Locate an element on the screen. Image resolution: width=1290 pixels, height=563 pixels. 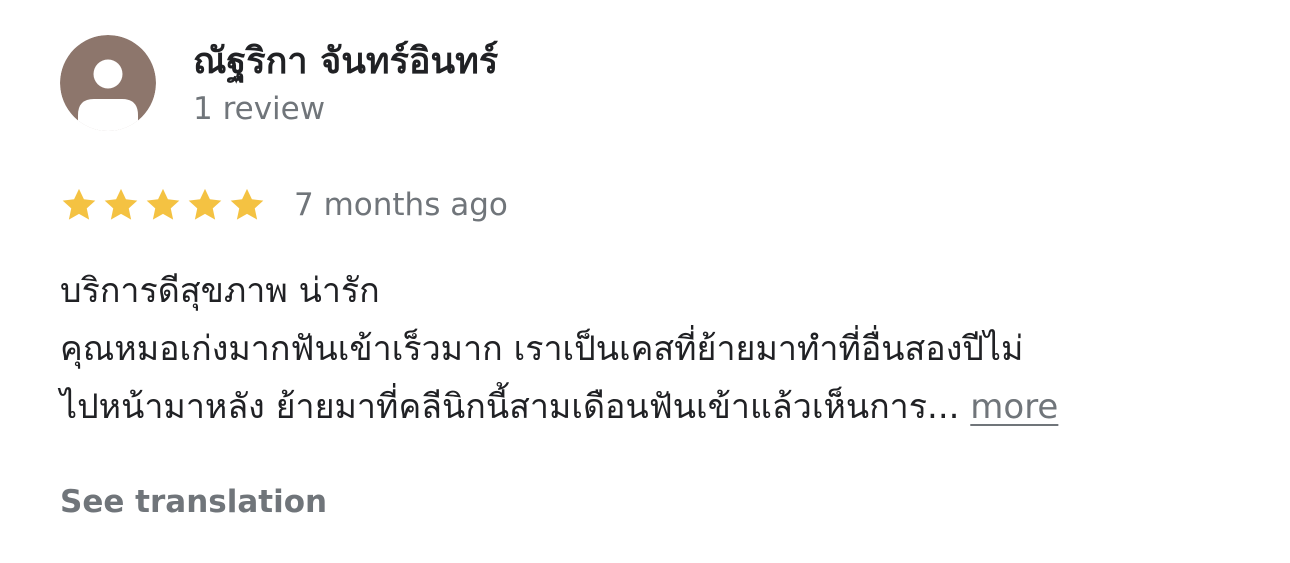
avatar is located at coordinates (108, 83).